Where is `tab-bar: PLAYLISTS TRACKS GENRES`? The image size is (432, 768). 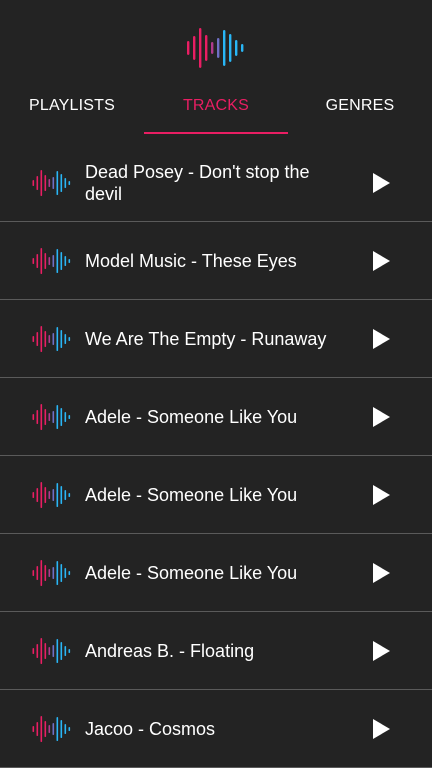
tab-bar: PLAYLISTS TRACKS GENRES is located at coordinates (216, 109).